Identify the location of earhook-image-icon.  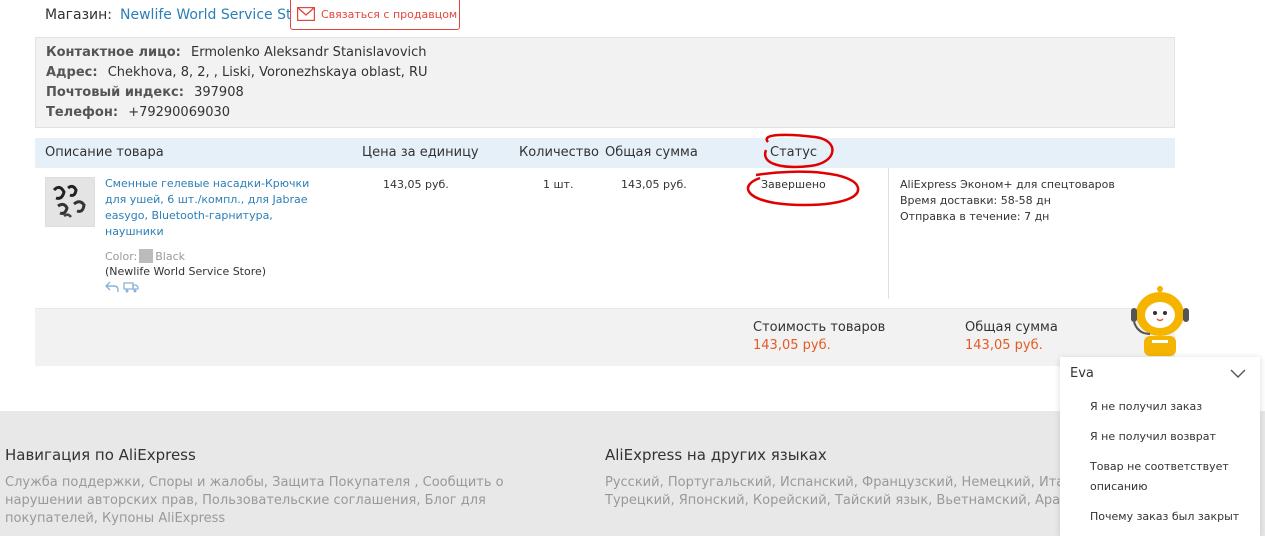
(70, 202).